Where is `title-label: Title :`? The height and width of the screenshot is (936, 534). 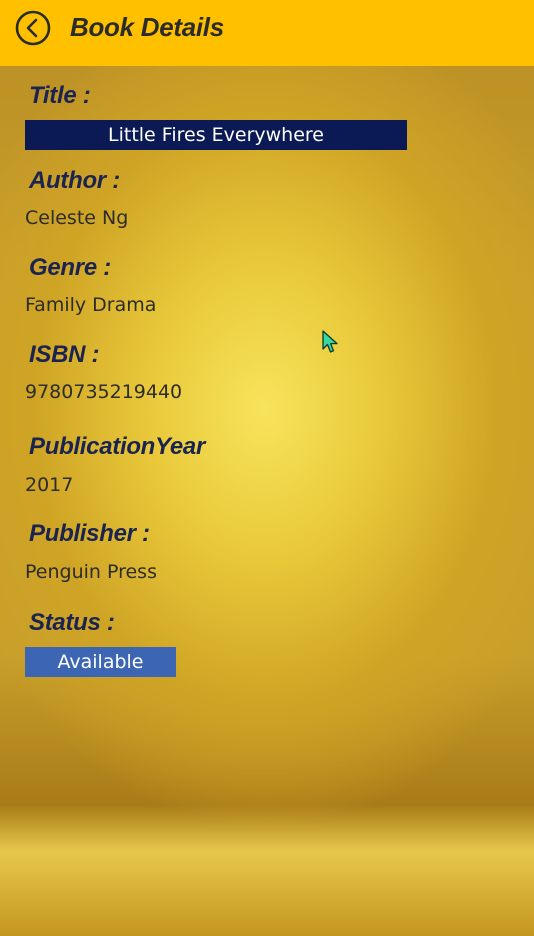
title-label: Title : is located at coordinates (60, 95).